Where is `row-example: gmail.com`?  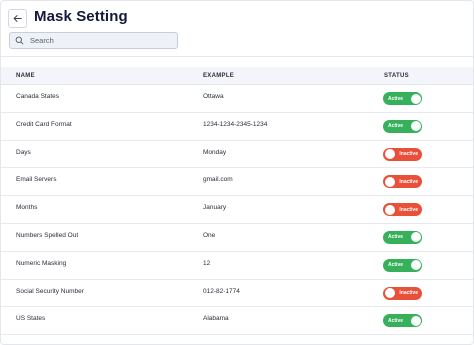 row-example: gmail.com is located at coordinates (218, 180).